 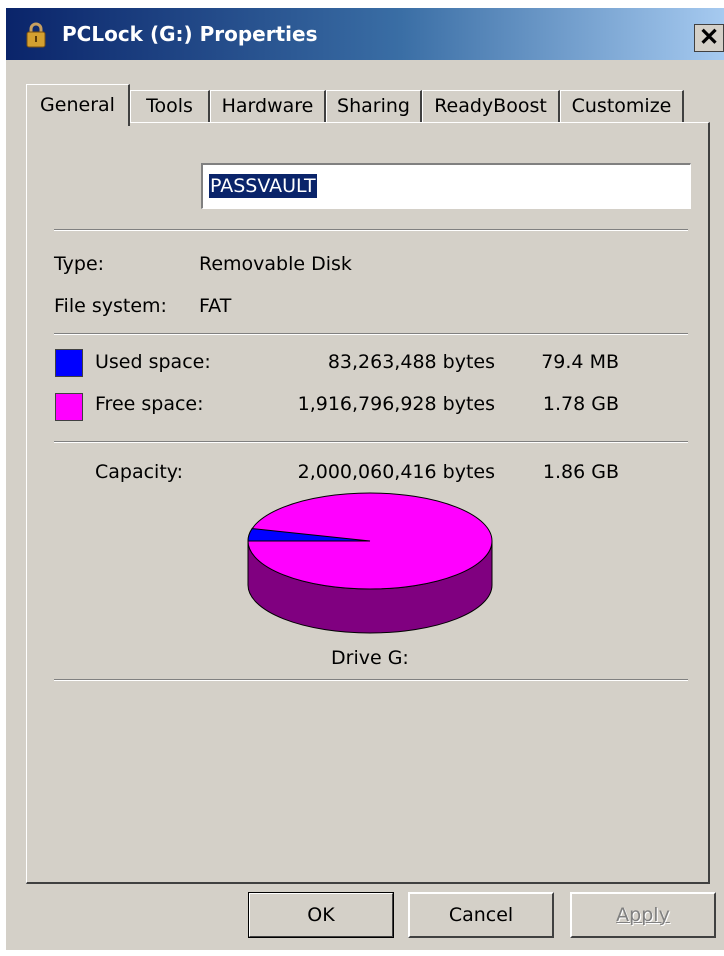 I want to click on type-label: Type:, so click(x=79, y=264).